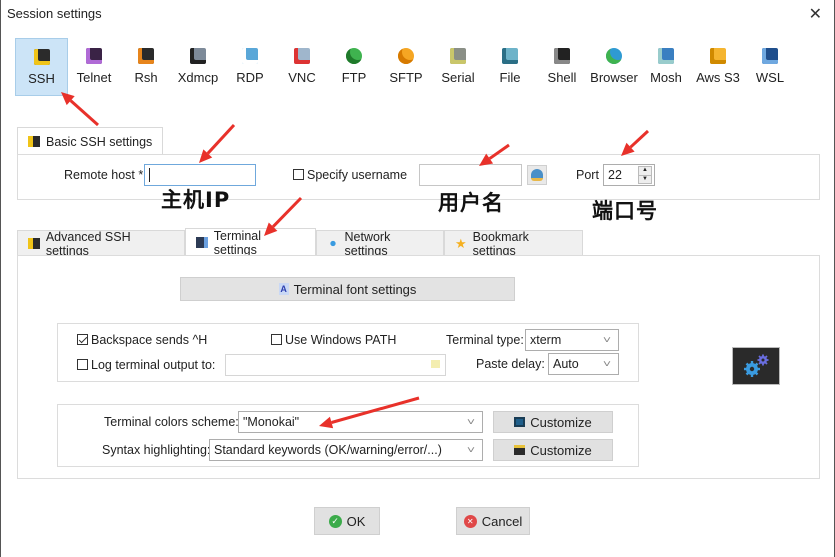 Image resolution: width=835 pixels, height=557 pixels. Describe the element at coordinates (171, 422) in the screenshot. I see `colors-scheme-label: Terminal colors scheme:` at that location.